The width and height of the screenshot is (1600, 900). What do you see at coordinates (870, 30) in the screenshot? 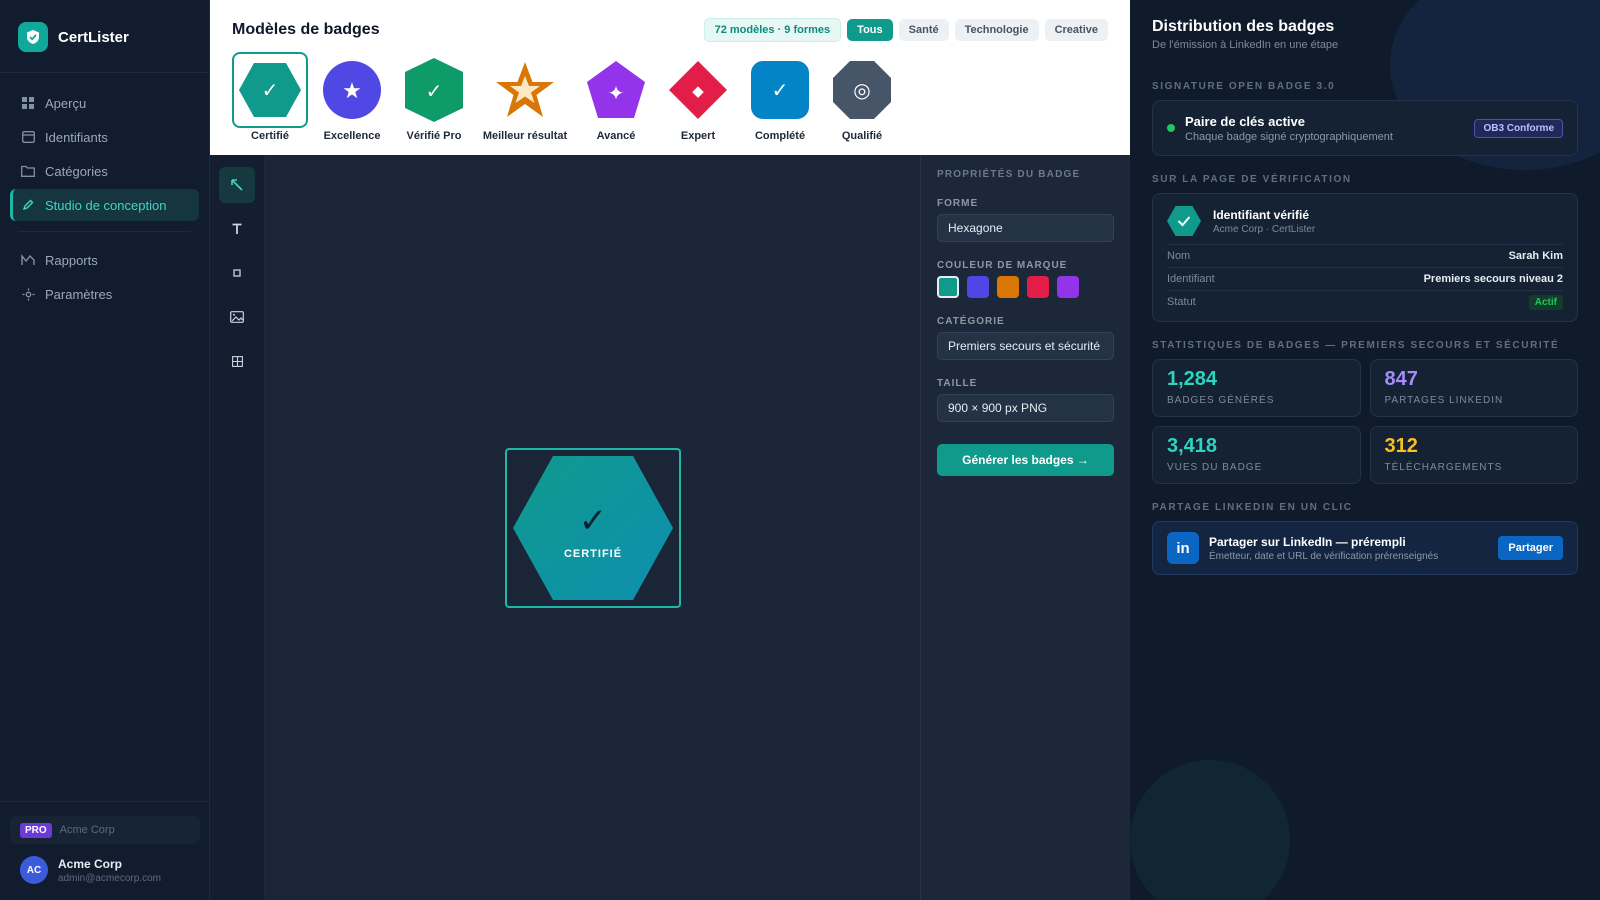
I see `filter-all: Tous` at bounding box center [870, 30].